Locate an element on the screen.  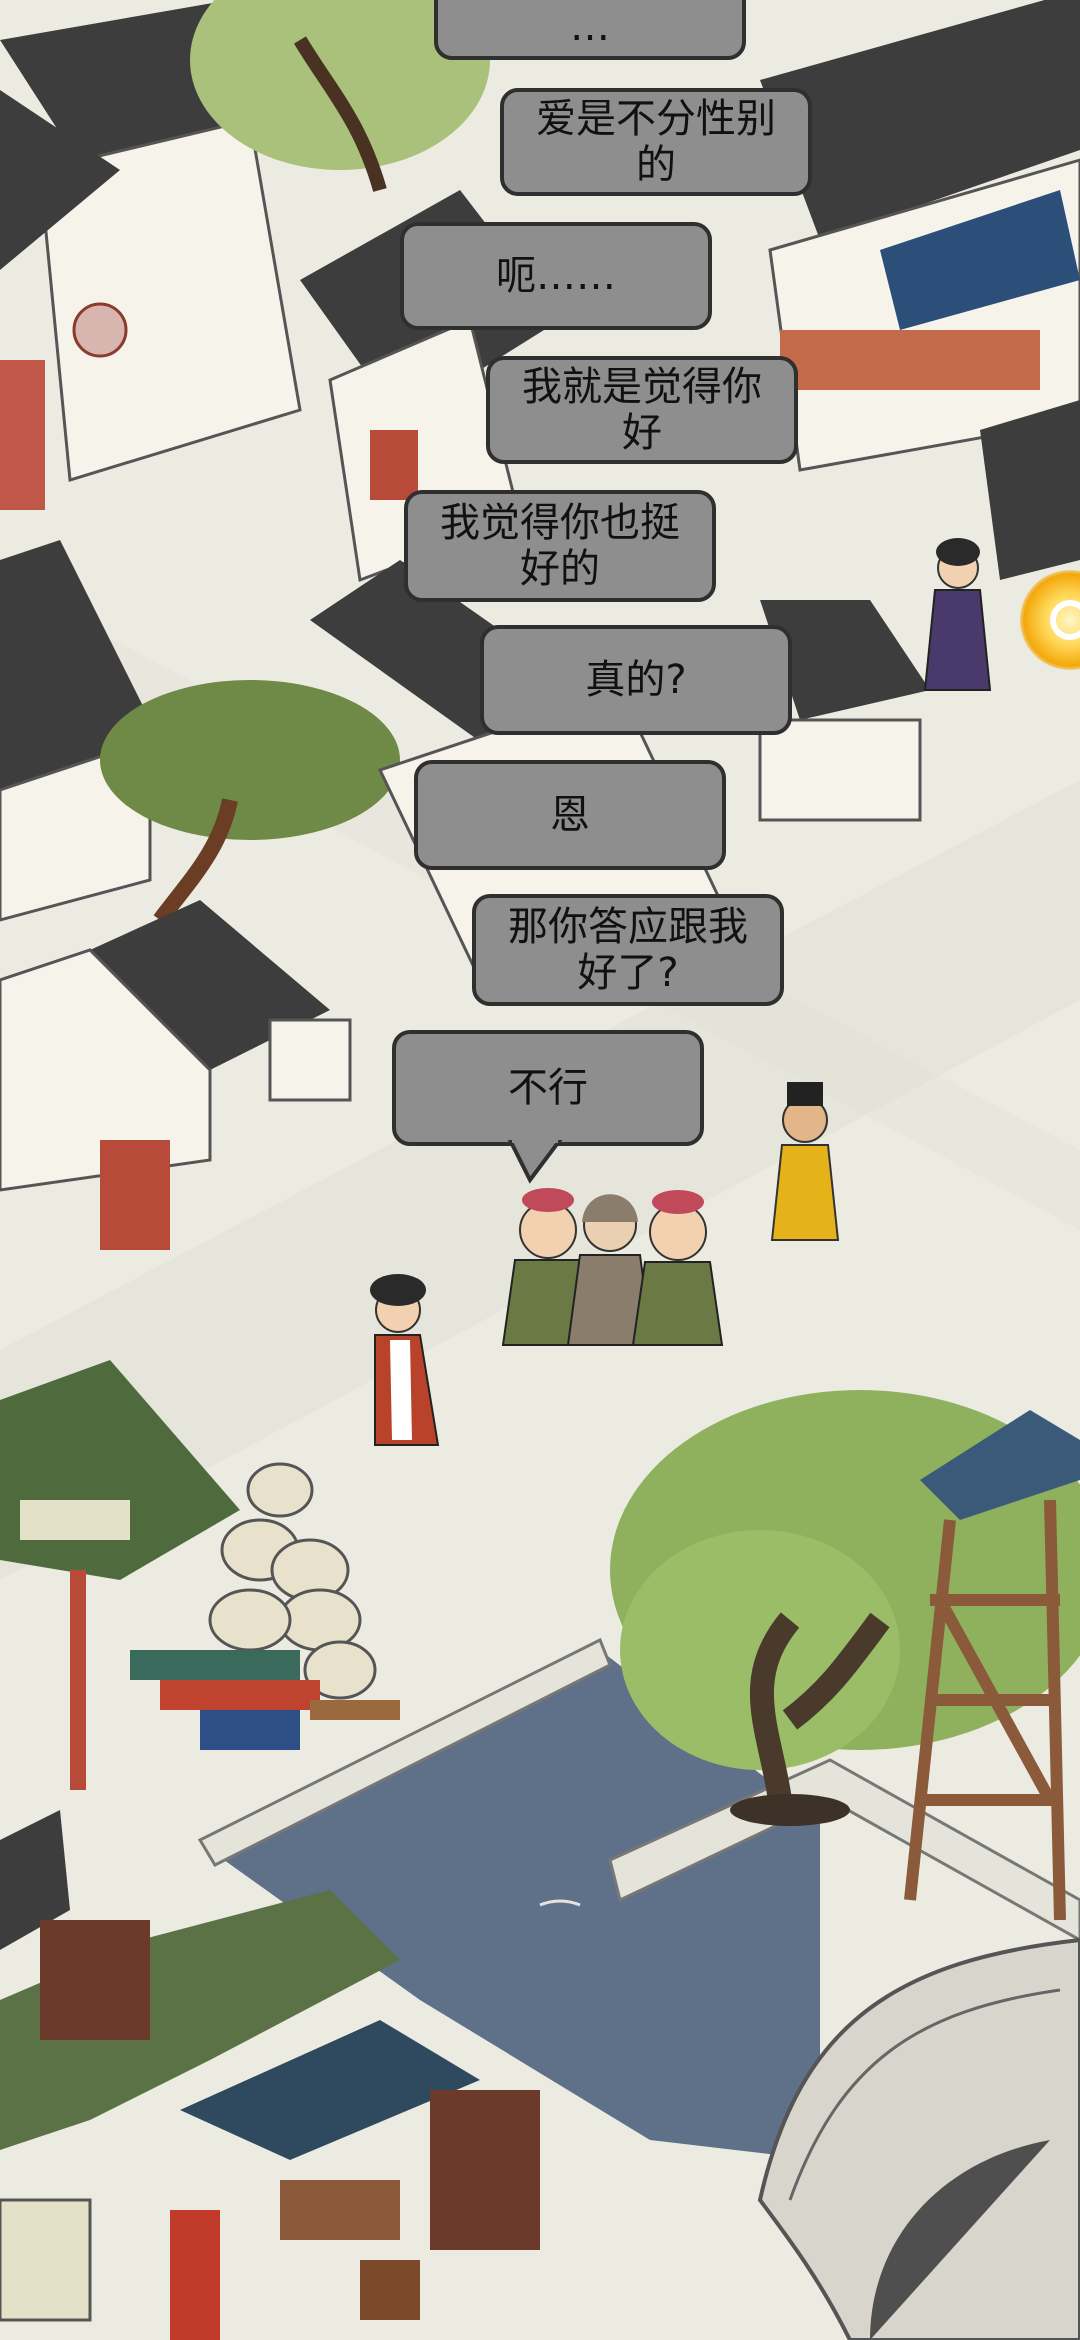
dialogue-bubble-1: 爱是不分性别的 is located at coordinates (656, 142).